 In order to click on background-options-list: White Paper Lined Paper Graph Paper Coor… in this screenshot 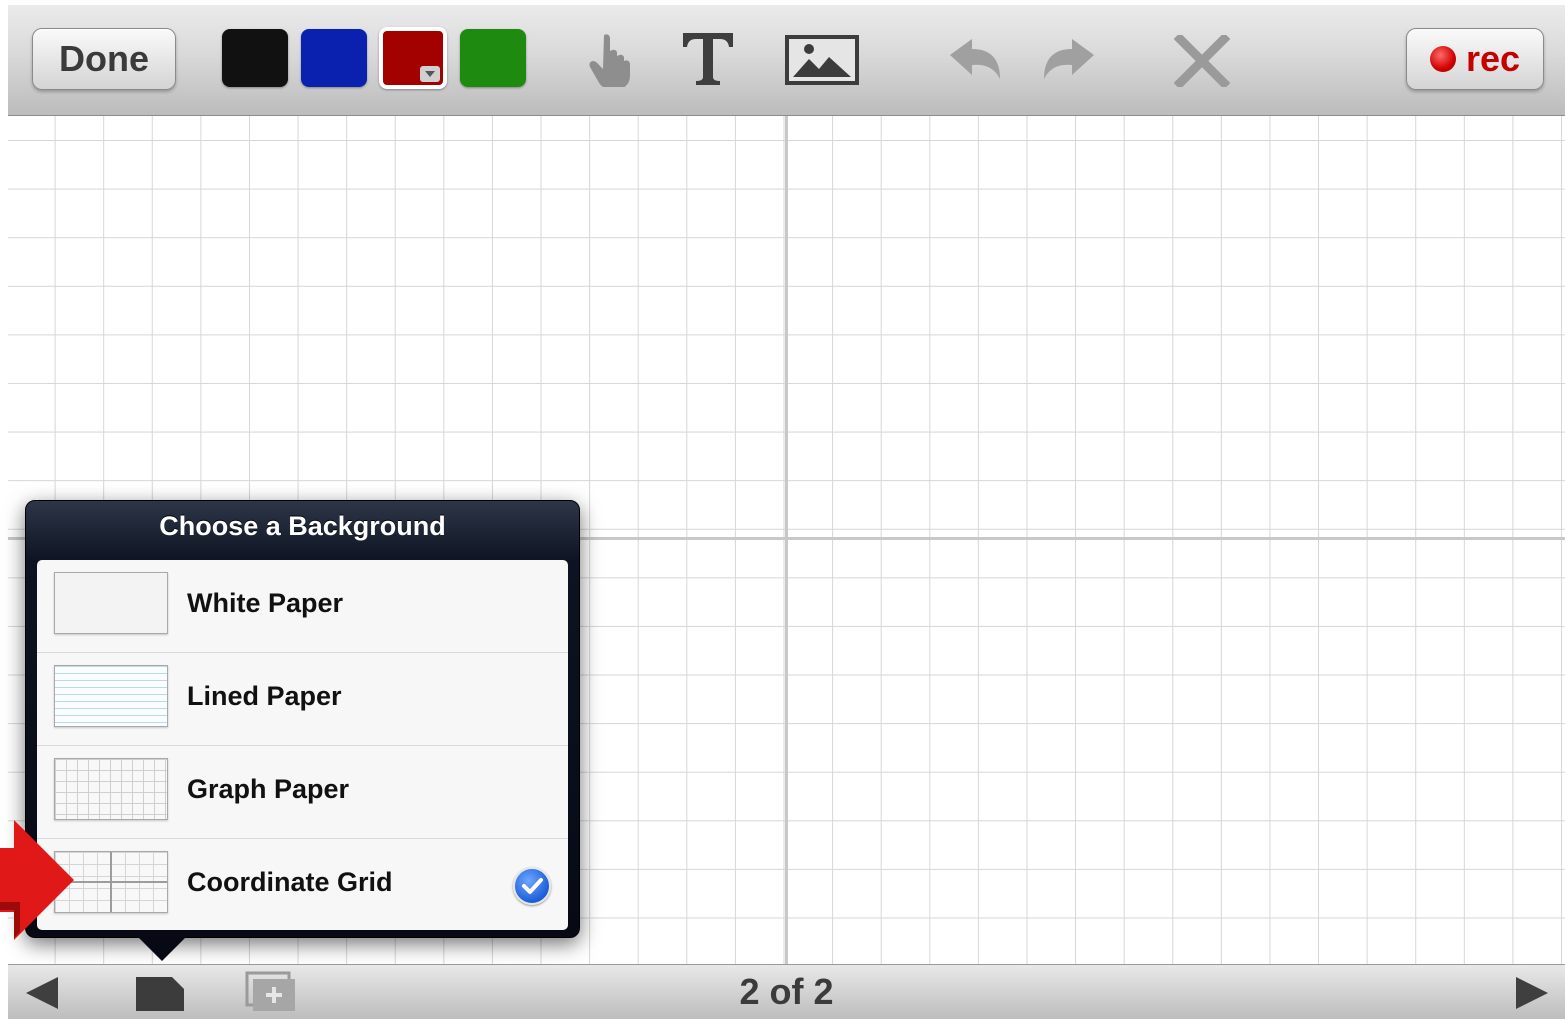, I will do `click(302, 745)`.